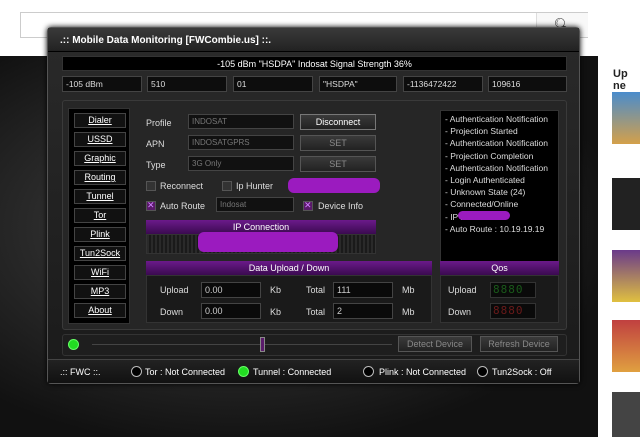 This screenshot has height=437, width=640. I want to click on upload-total: 111, so click(363, 290).